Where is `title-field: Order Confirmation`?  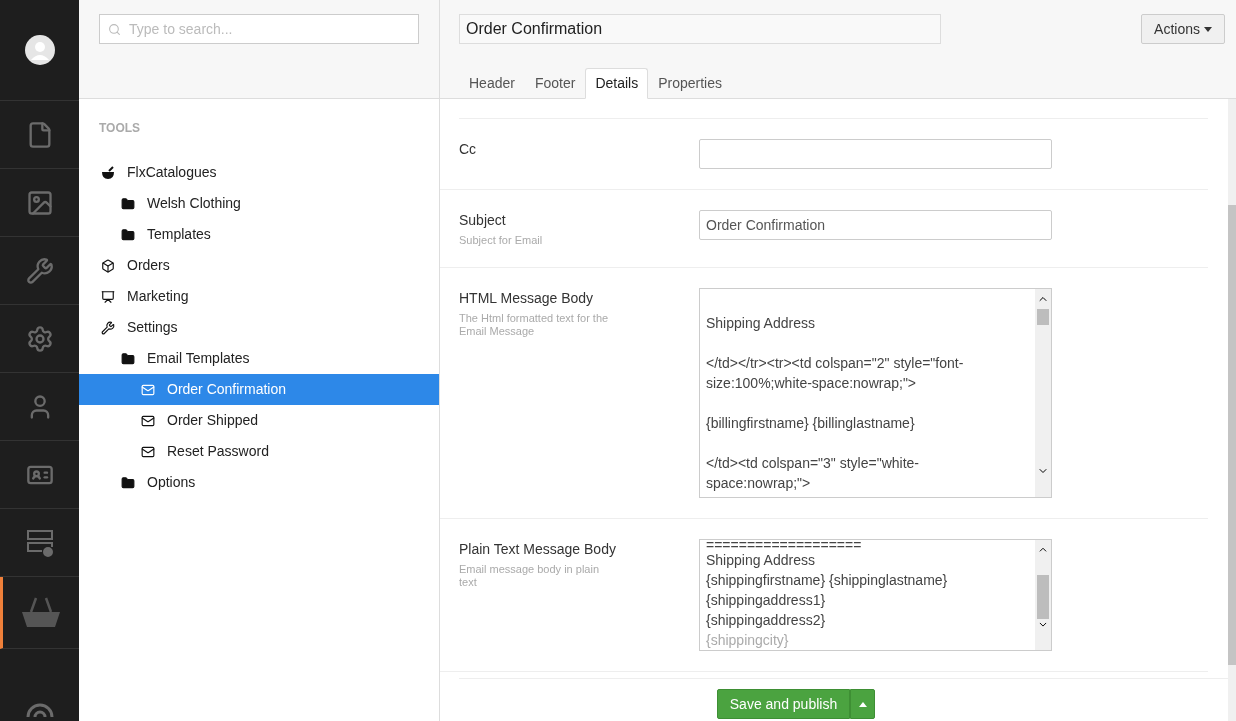 title-field: Order Confirmation is located at coordinates (700, 29).